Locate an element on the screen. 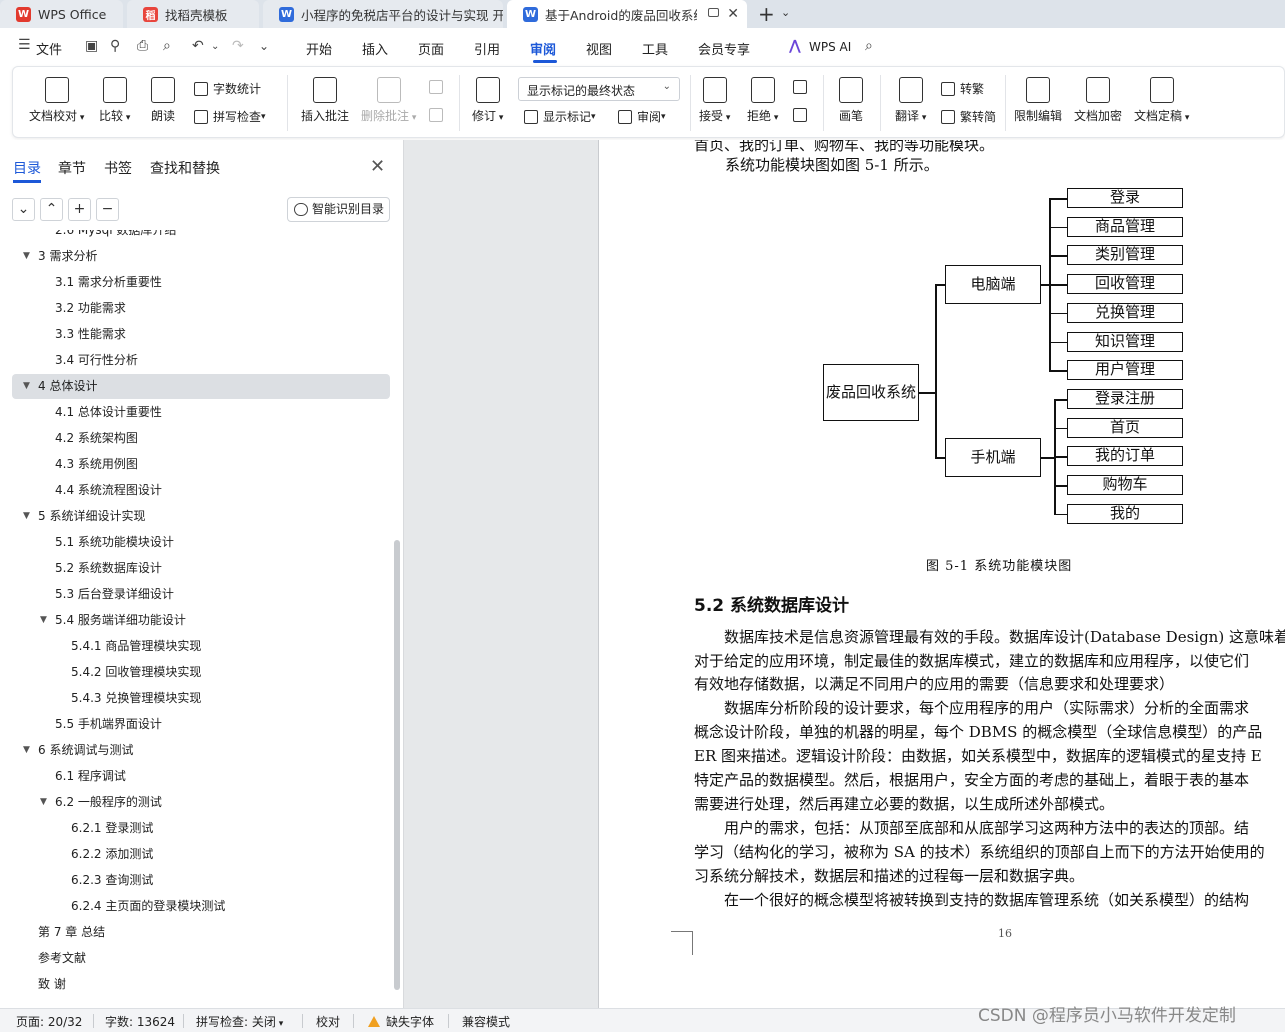 Image resolution: width=1285 pixels, height=1032 pixels. toc-item: ▼ 4 总体设计 is located at coordinates (201, 386).